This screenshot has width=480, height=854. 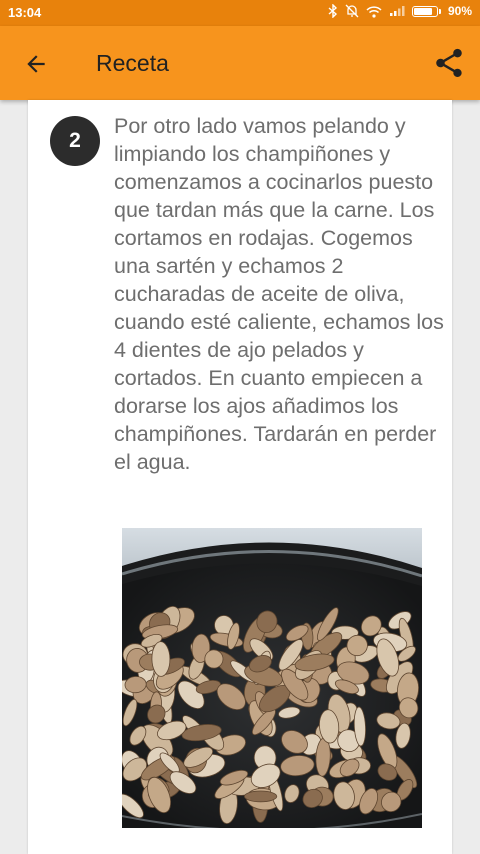 I want to click on signal-icon, so click(x=397, y=11).